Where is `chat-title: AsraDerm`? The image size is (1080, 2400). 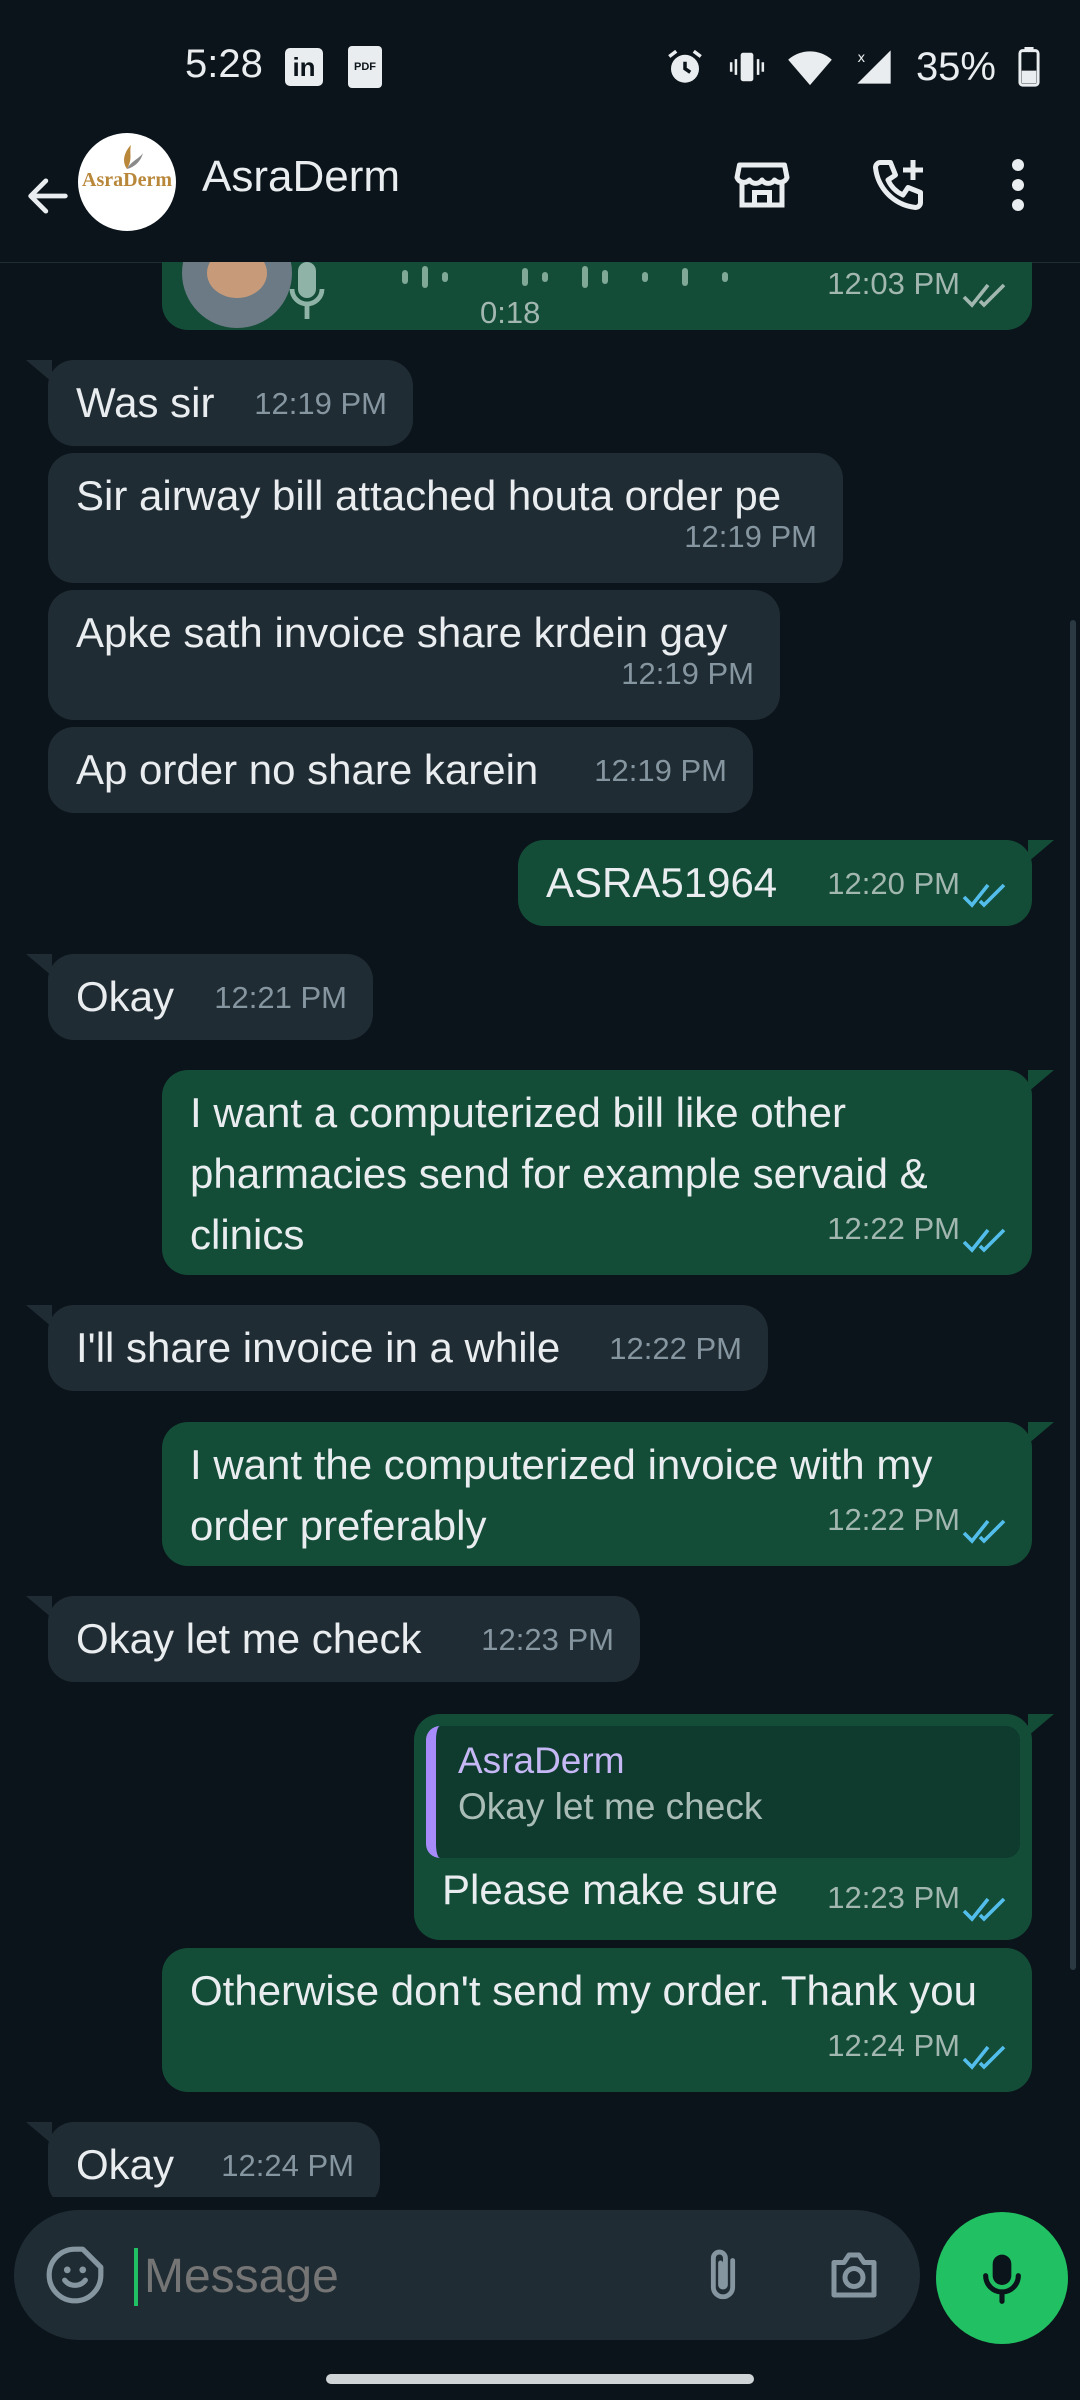
chat-title: AsraDerm is located at coordinates (301, 177).